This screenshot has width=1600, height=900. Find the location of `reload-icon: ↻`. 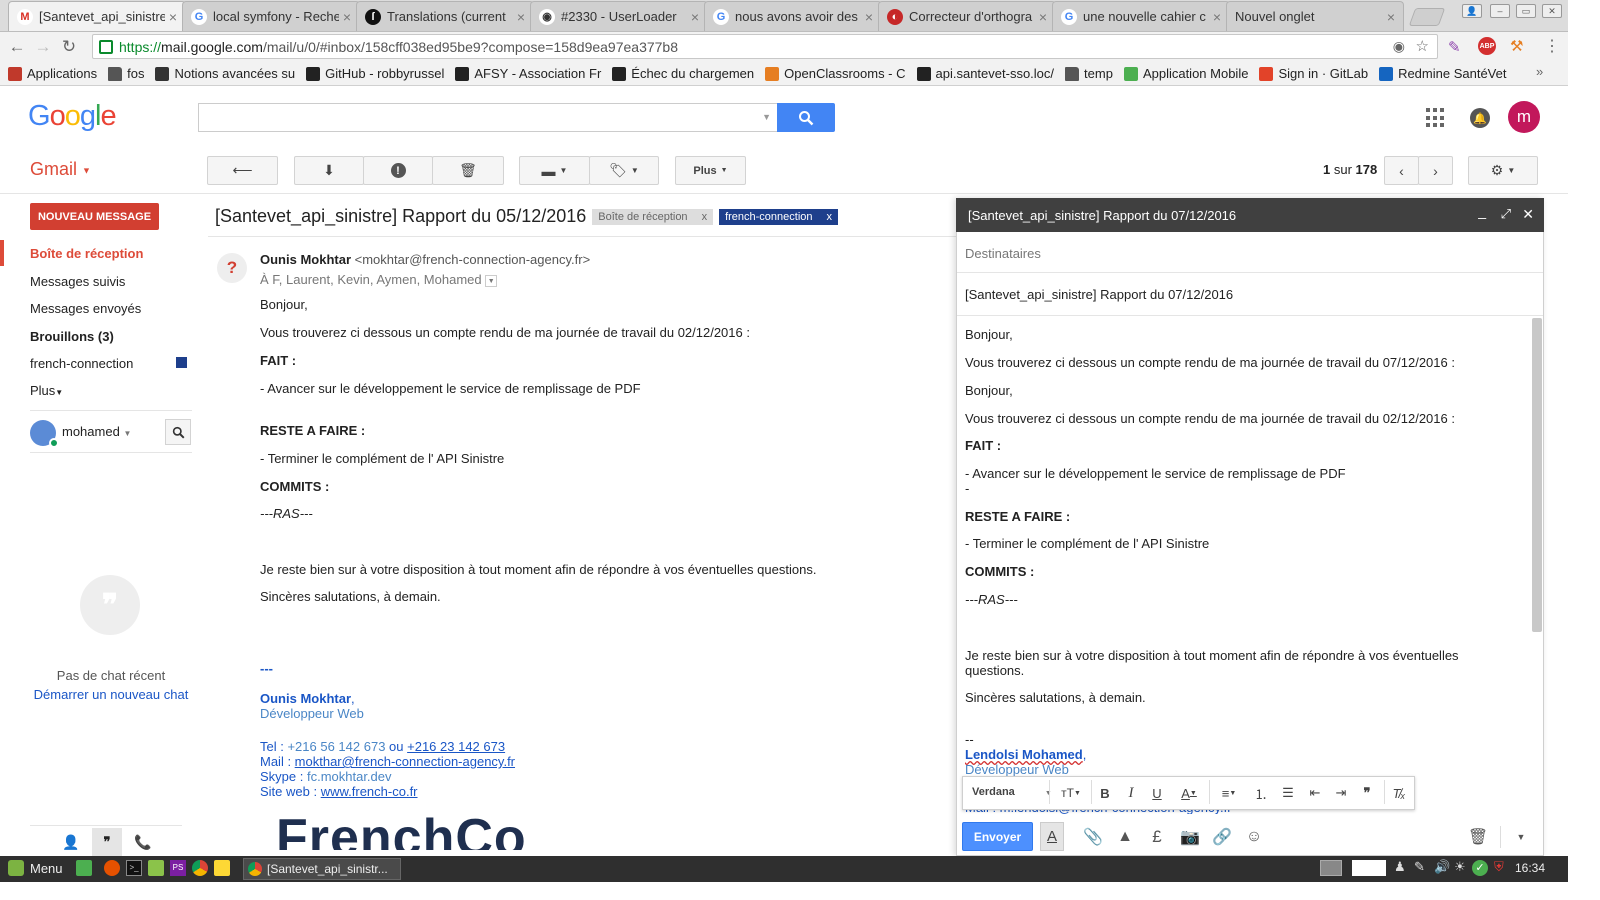

reload-icon: ↻ is located at coordinates (69, 47).